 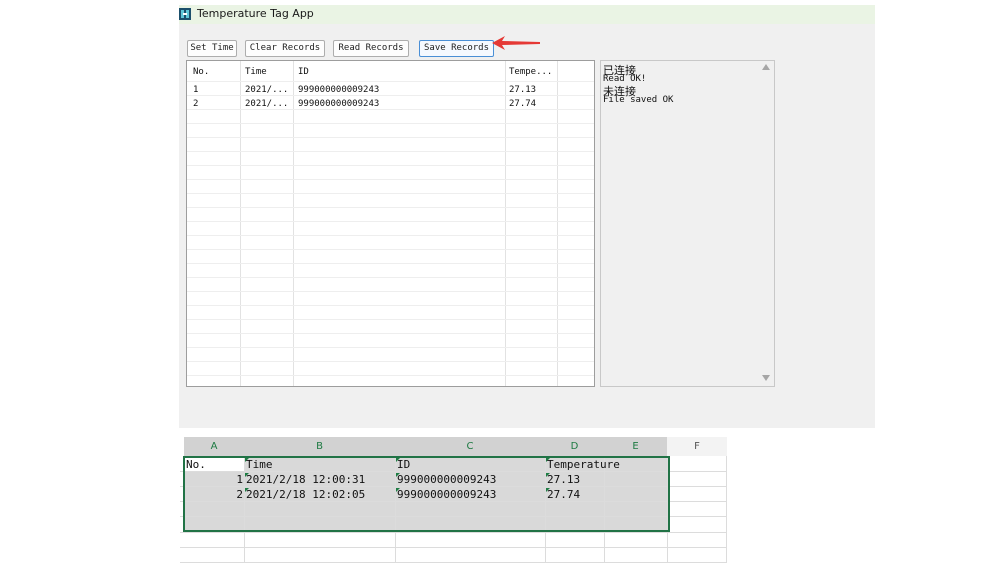 I want to click on grid-header-no: No., so click(x=201, y=72).